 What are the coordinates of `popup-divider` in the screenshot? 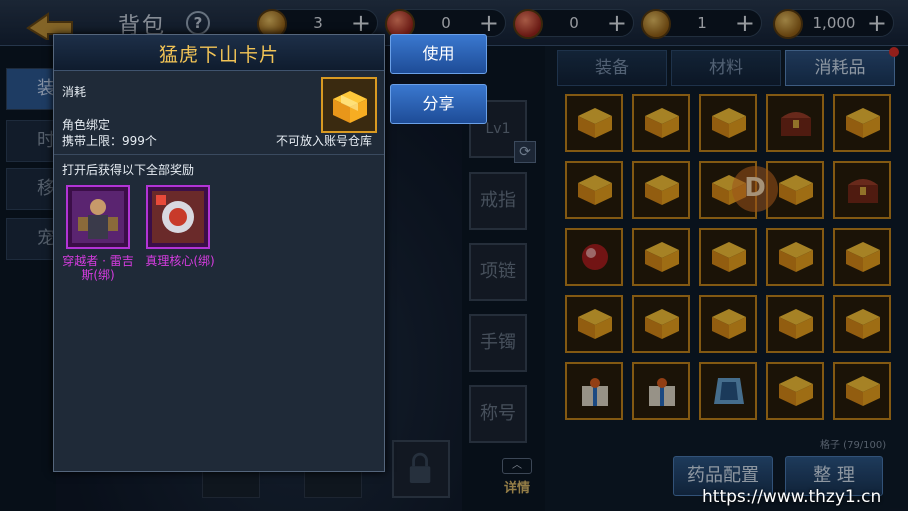 It's located at (219, 154).